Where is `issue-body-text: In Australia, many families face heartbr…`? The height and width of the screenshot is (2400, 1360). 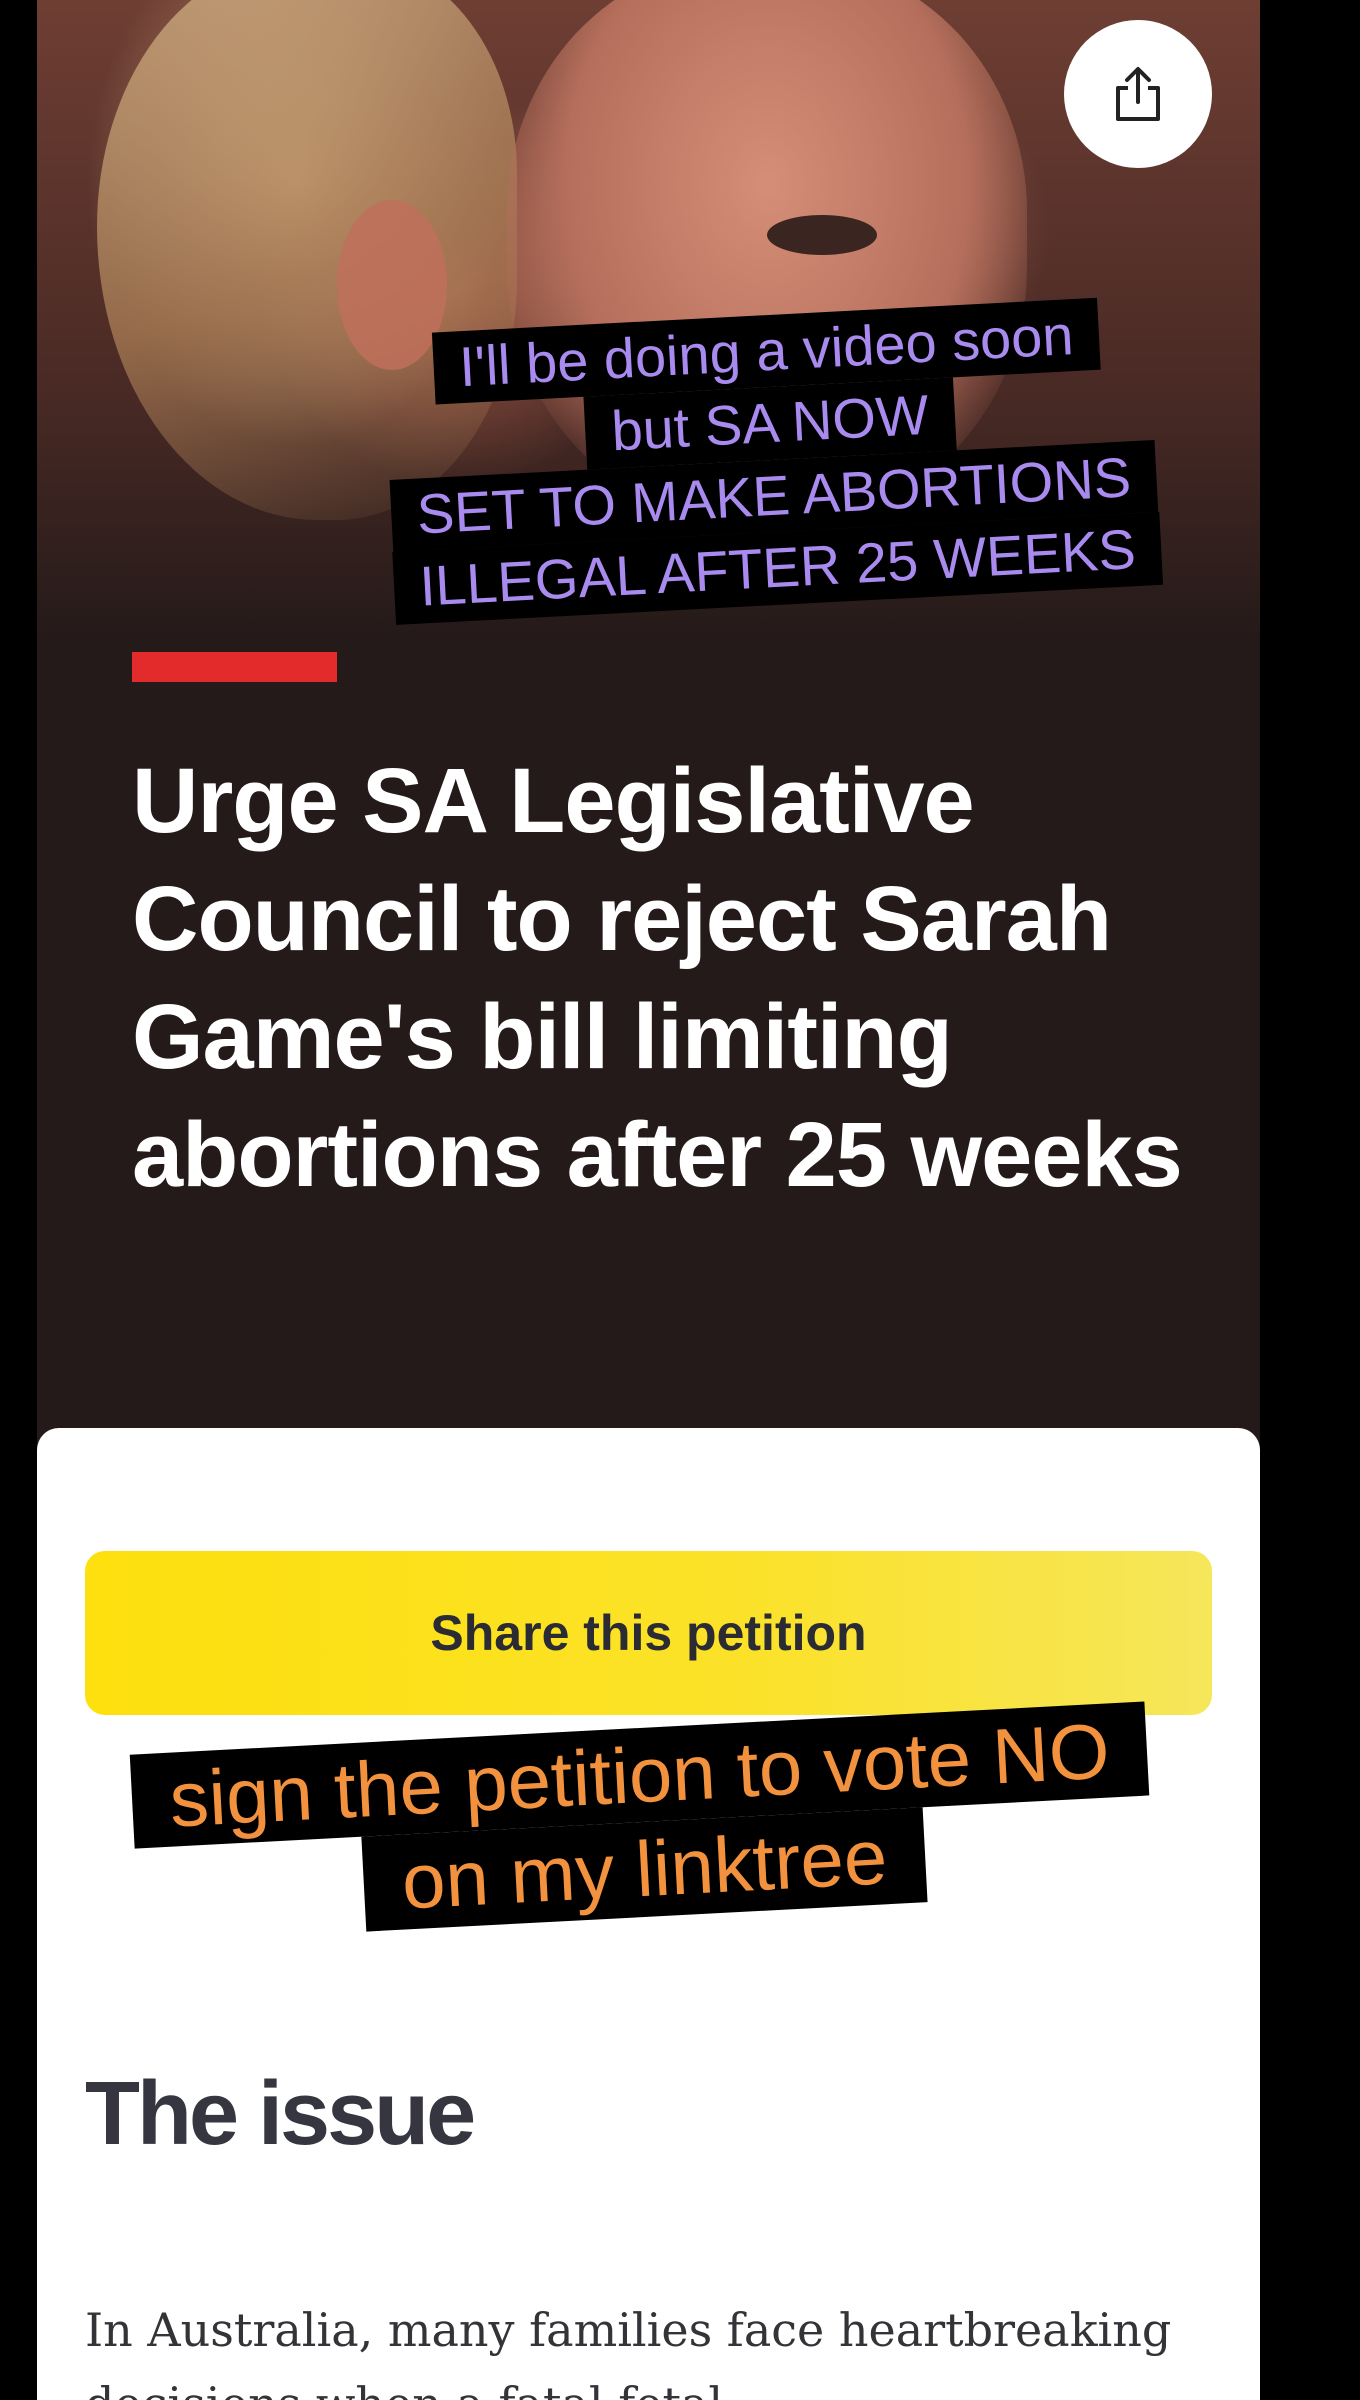 issue-body-text: In Australia, many families face heartbr… is located at coordinates (628, 2351).